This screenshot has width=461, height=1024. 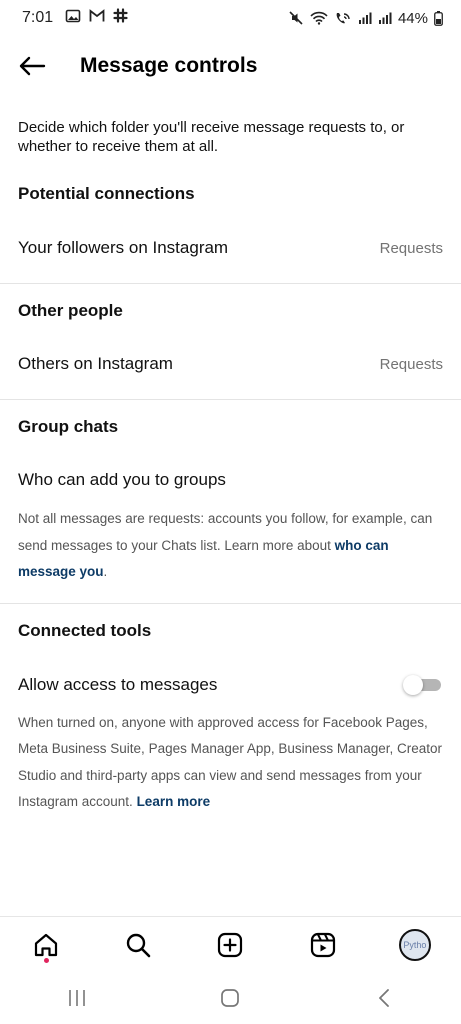 I want to click on reels-icon, so click(x=322, y=944).